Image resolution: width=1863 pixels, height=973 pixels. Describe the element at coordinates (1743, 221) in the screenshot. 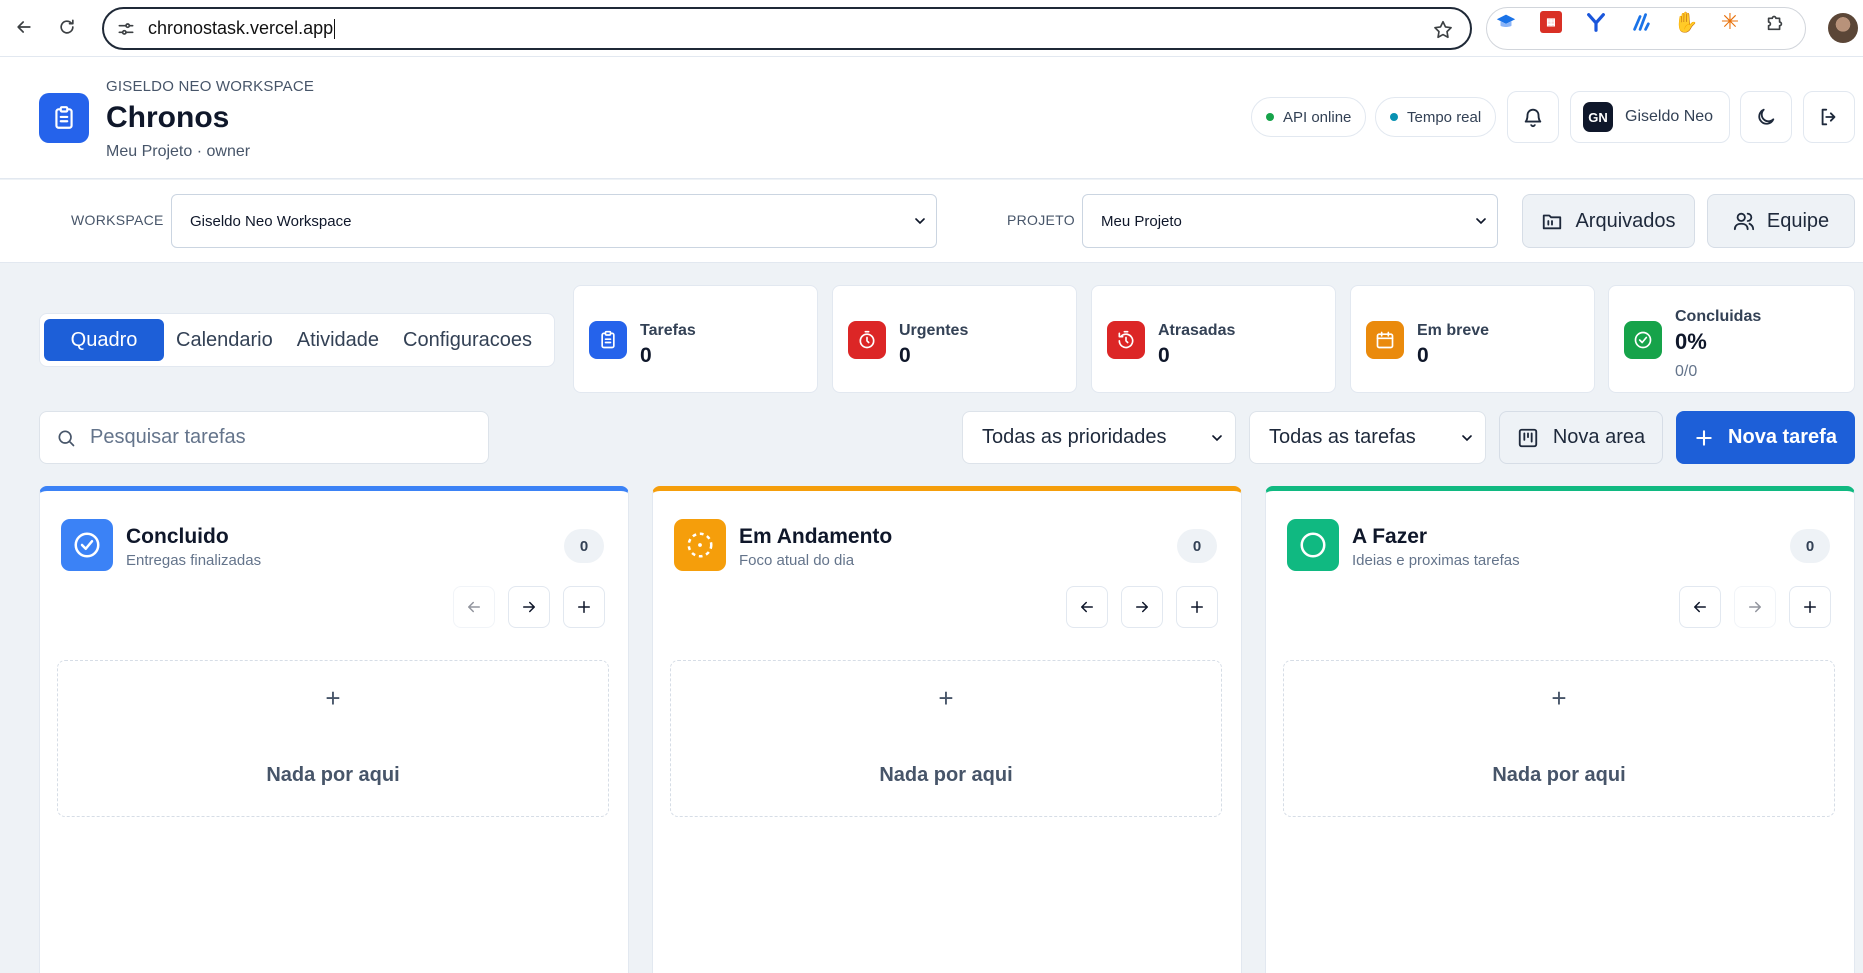

I see `users-icon` at that location.